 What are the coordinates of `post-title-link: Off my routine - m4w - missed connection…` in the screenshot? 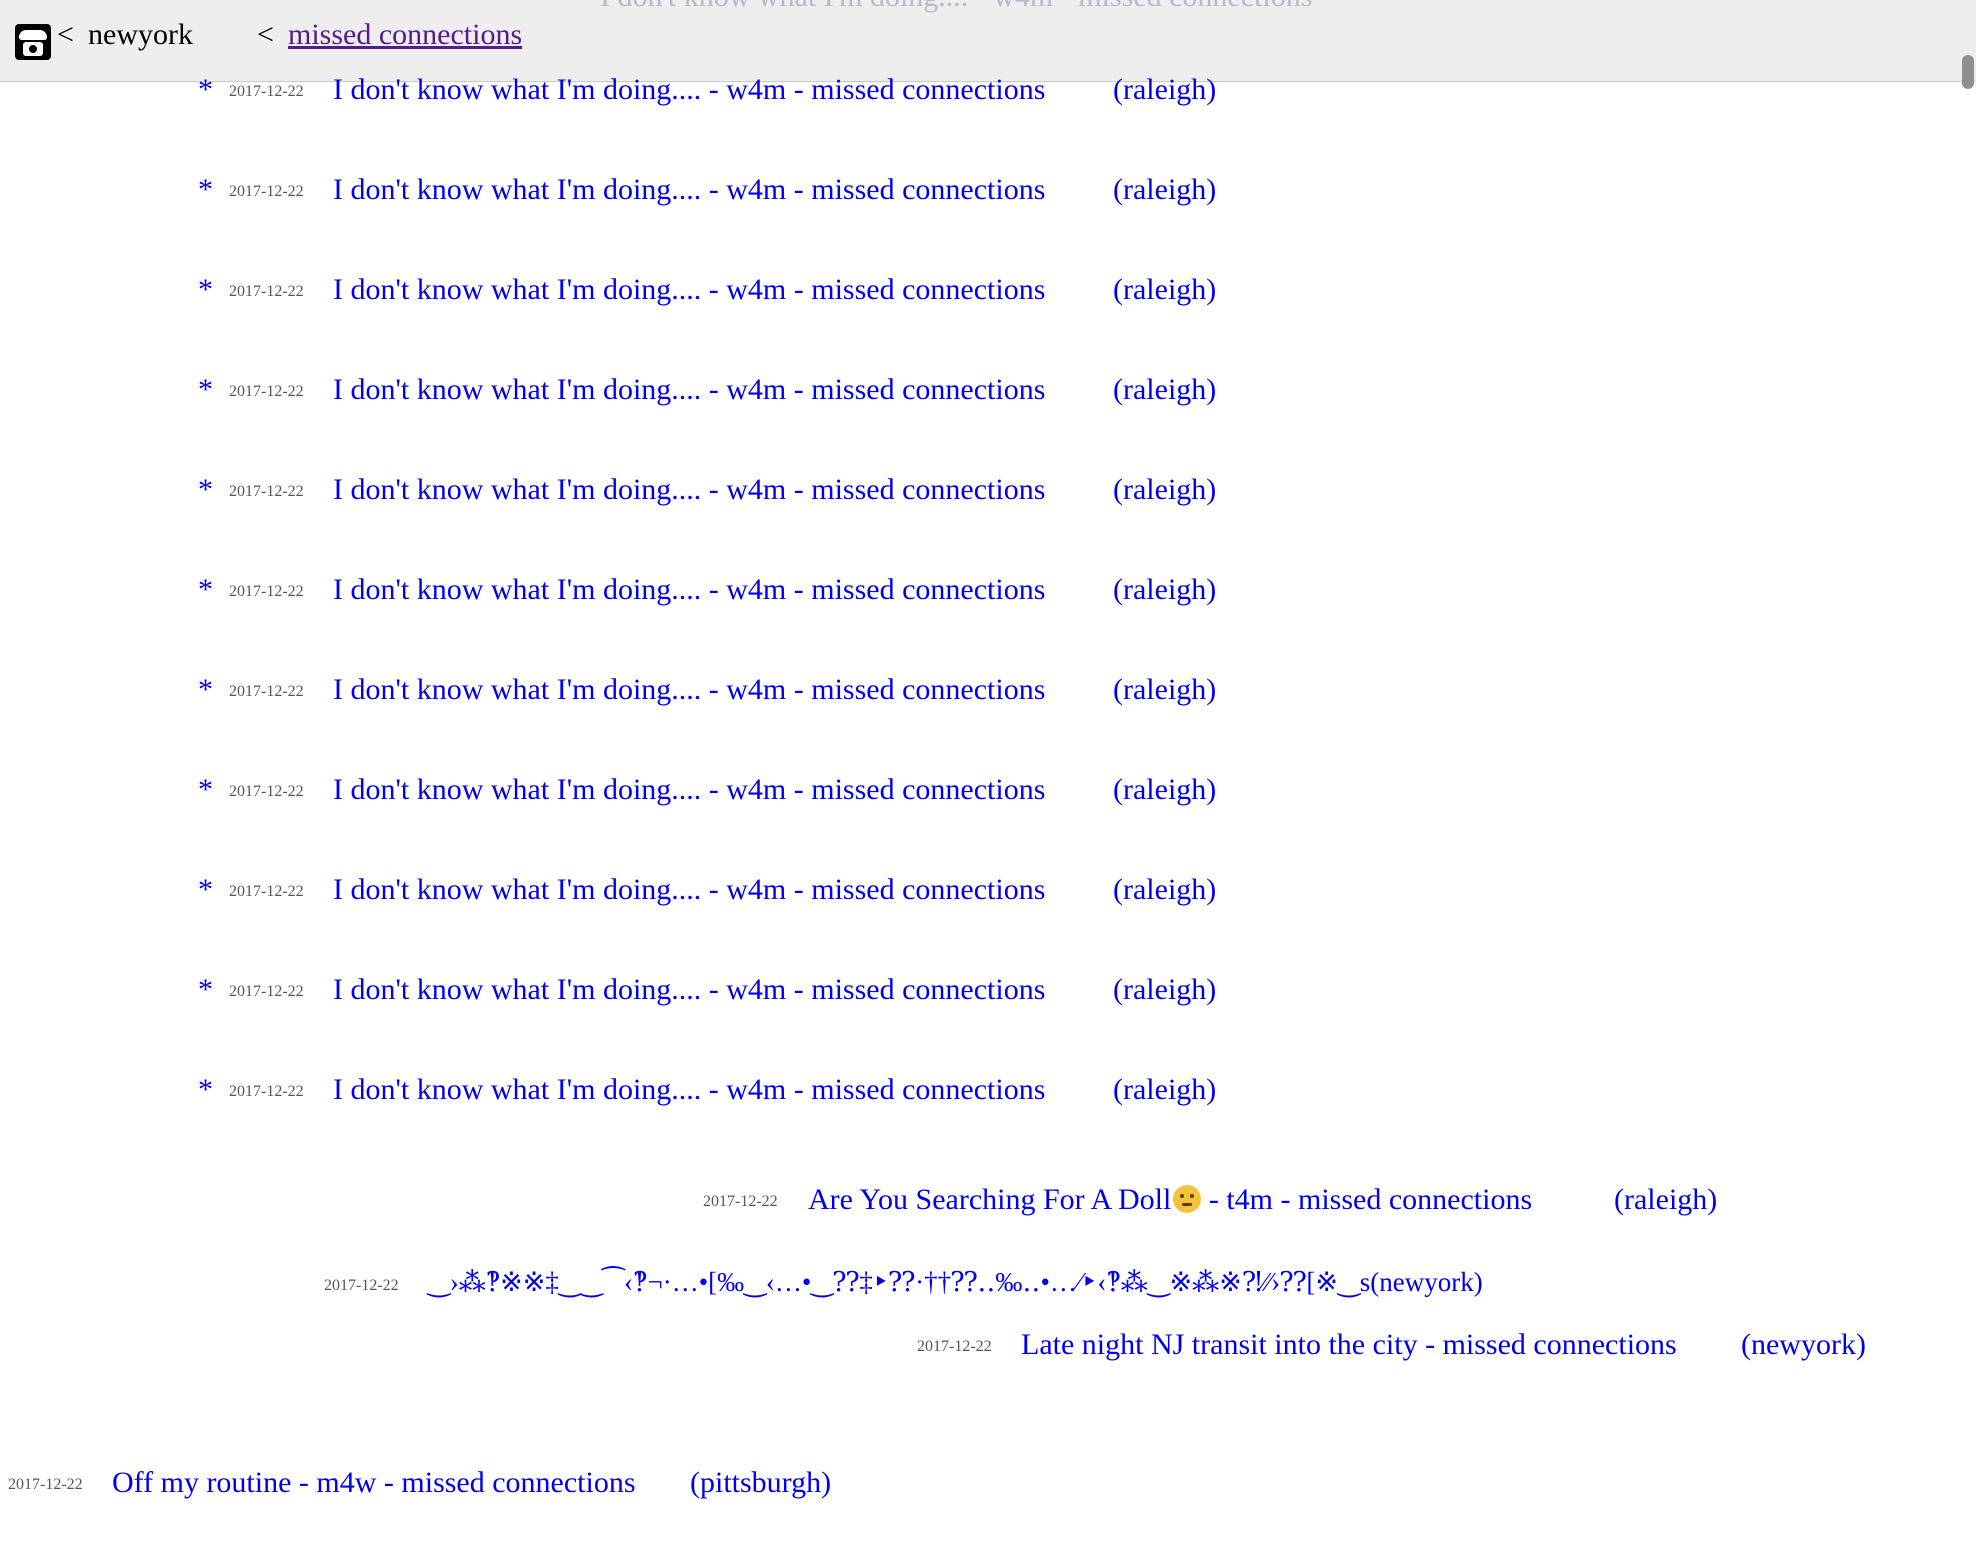 It's located at (374, 1483).